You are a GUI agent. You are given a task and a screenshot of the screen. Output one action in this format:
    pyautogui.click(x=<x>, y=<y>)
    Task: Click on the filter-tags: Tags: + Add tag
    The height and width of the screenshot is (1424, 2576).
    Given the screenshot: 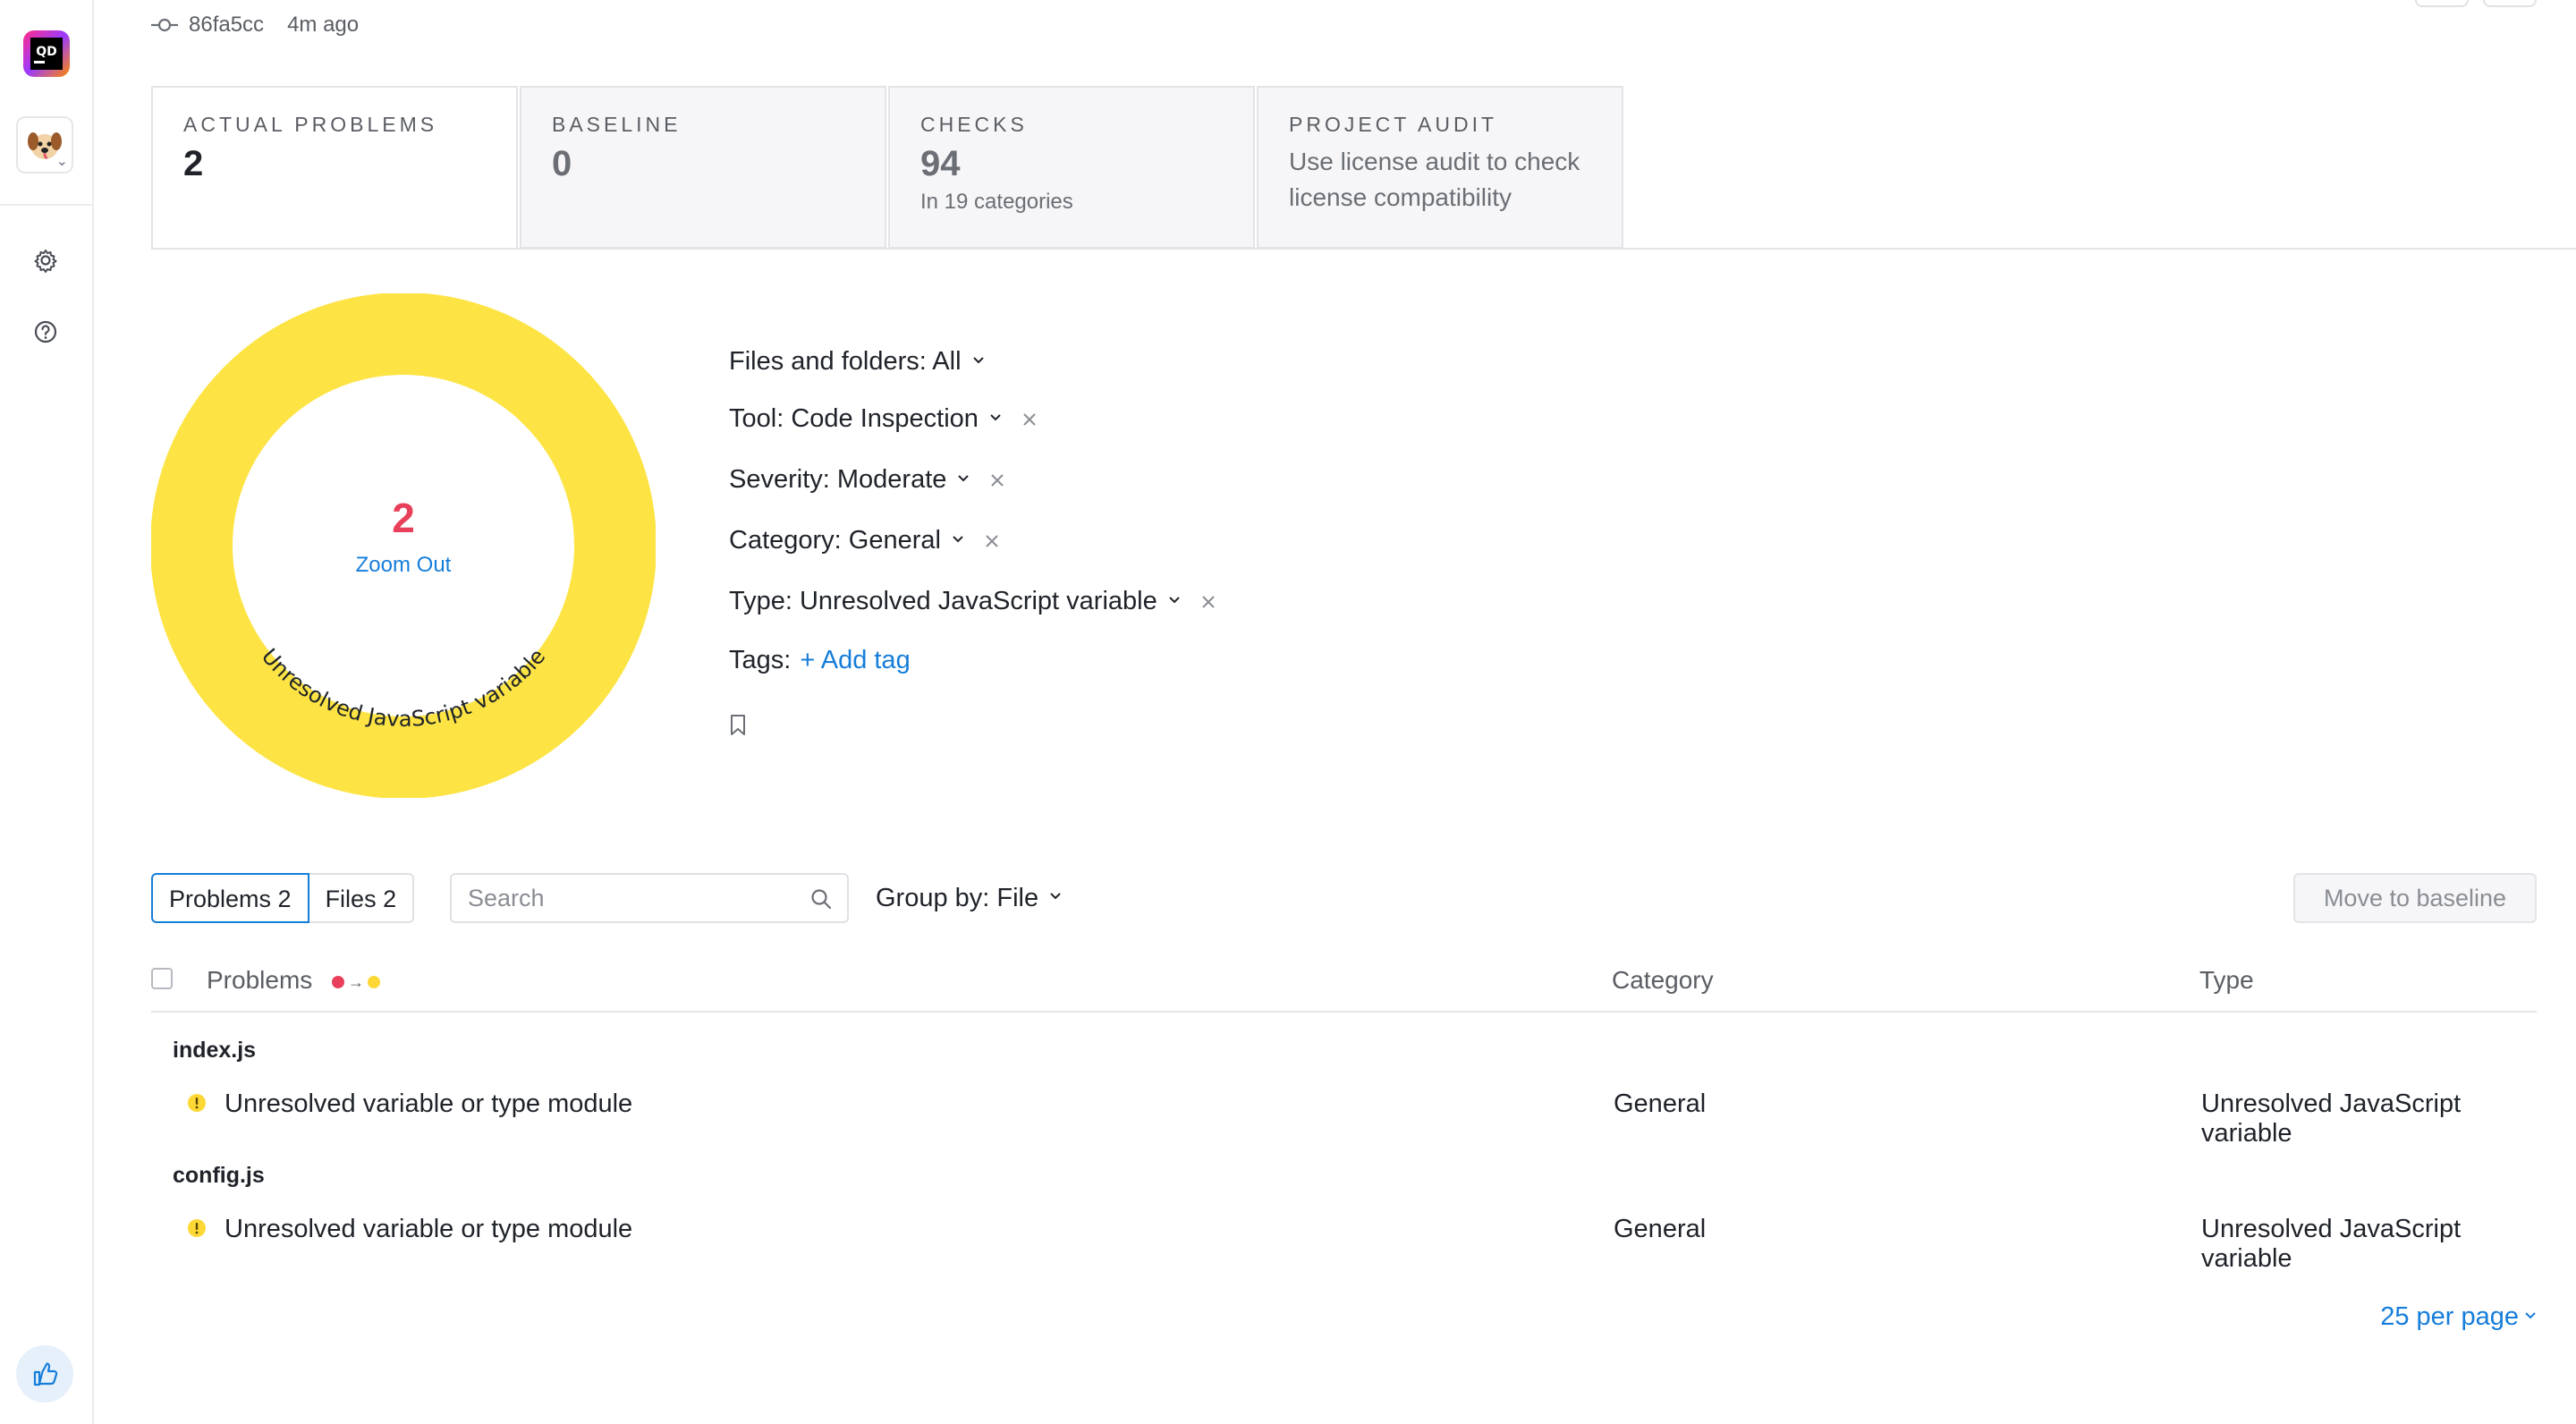 What is the action you would take?
    pyautogui.click(x=820, y=660)
    